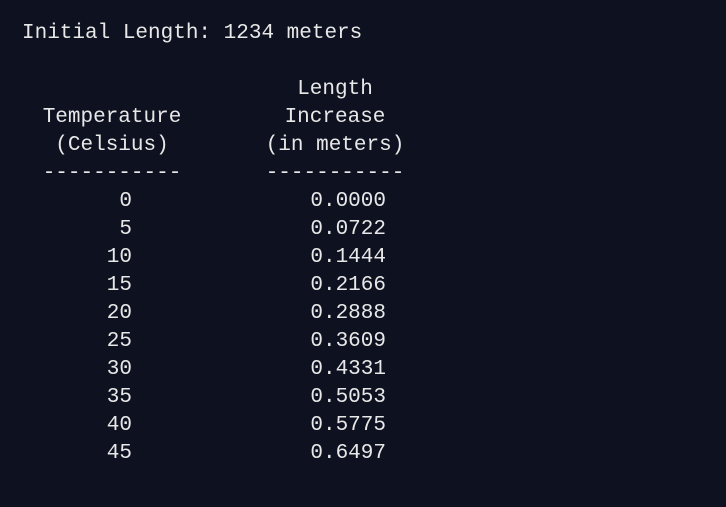  What do you see at coordinates (119, 369) in the screenshot?
I see `temperature-cell: 30` at bounding box center [119, 369].